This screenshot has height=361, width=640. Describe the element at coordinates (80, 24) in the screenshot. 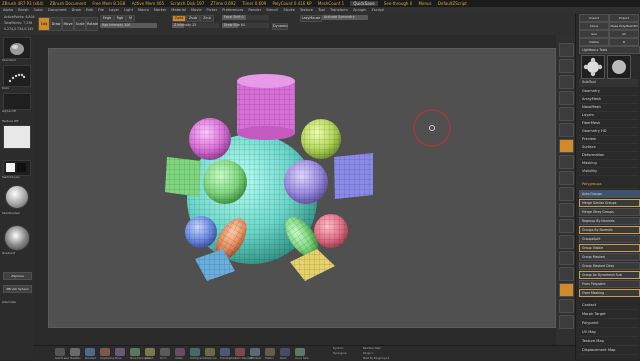

I see `scale-button: Scale` at that location.